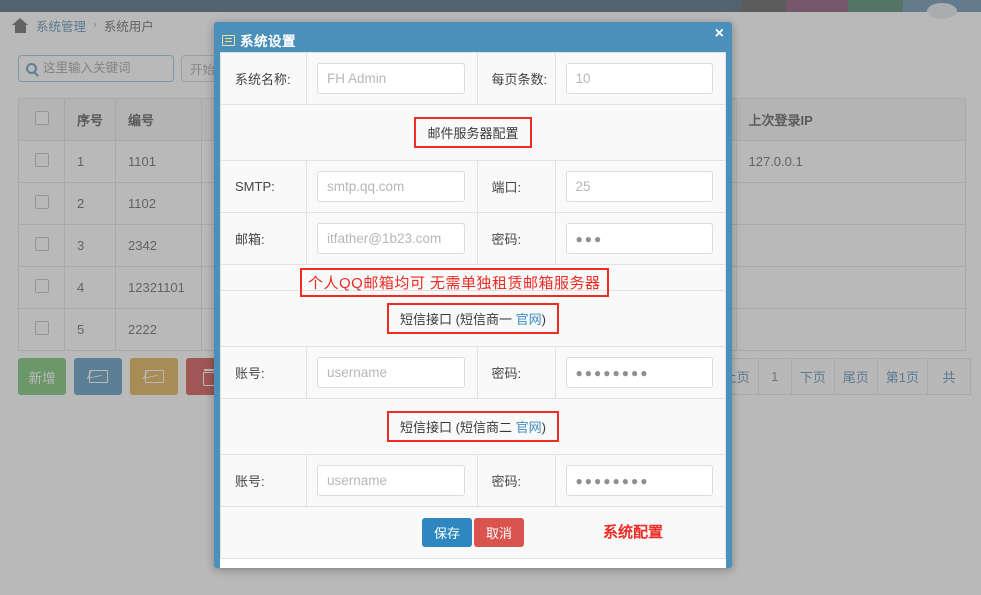 The width and height of the screenshot is (981, 595). What do you see at coordinates (228, 40) in the screenshot?
I see `list-icon` at bounding box center [228, 40].